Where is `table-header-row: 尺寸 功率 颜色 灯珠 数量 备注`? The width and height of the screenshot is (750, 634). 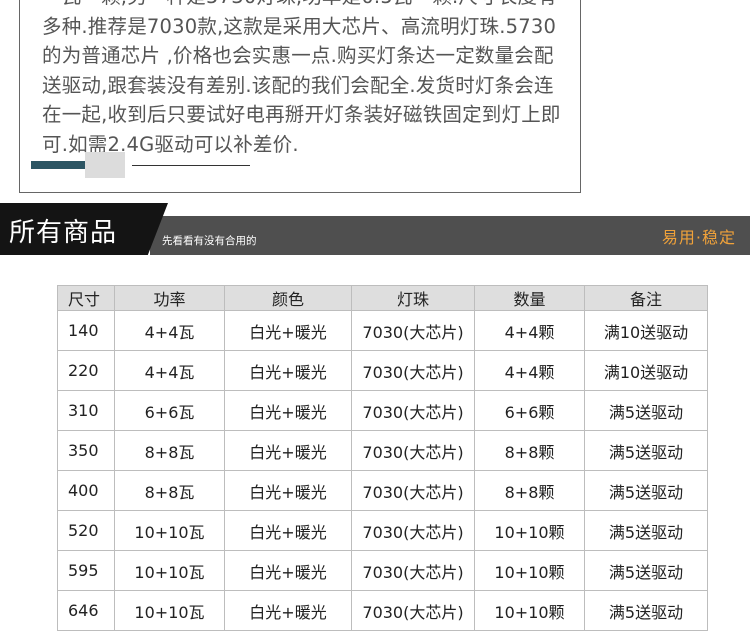 table-header-row: 尺寸 功率 颜色 灯珠 数量 备注 is located at coordinates (382, 298).